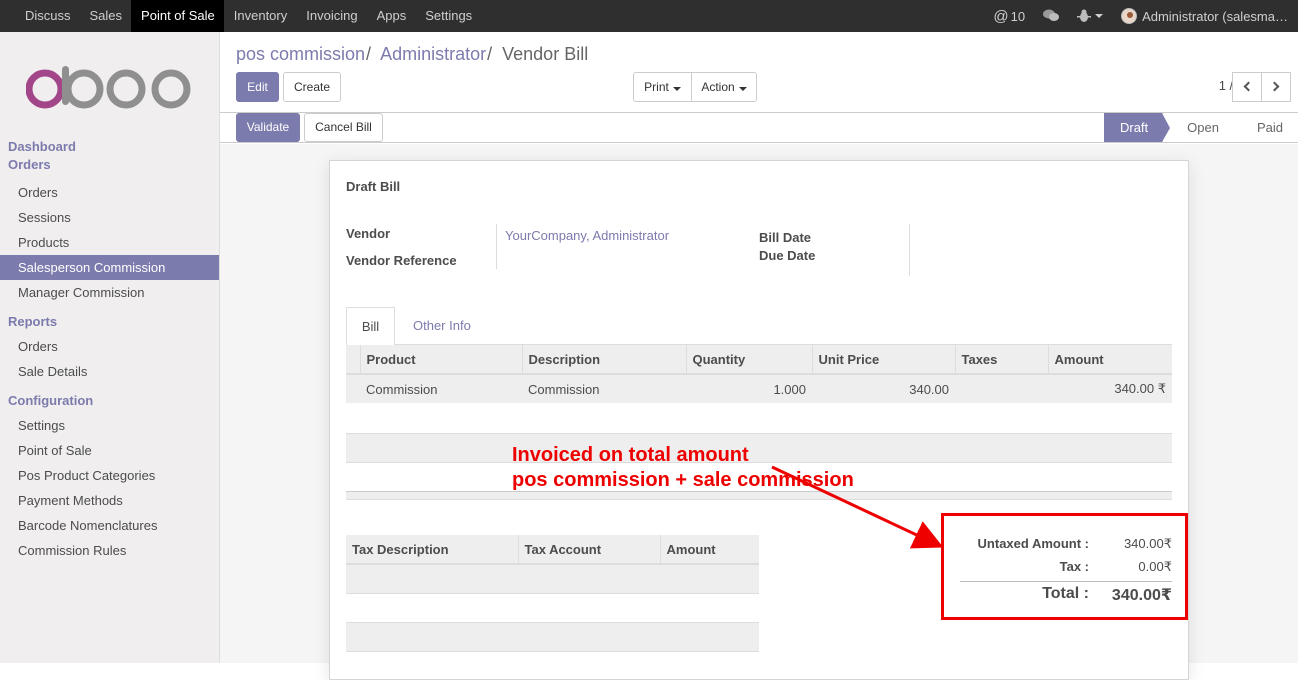 The image size is (1298, 680). Describe the element at coordinates (718, 87) in the screenshot. I see `action-label: Action` at that location.